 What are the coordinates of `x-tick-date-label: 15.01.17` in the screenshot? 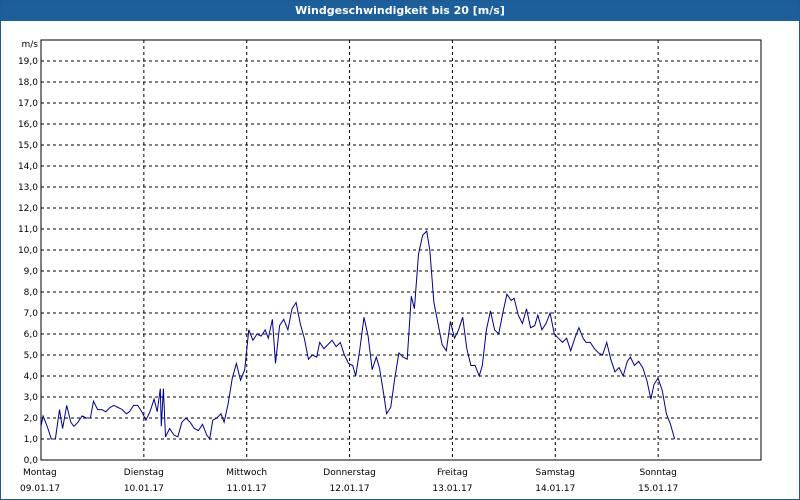 It's located at (658, 489).